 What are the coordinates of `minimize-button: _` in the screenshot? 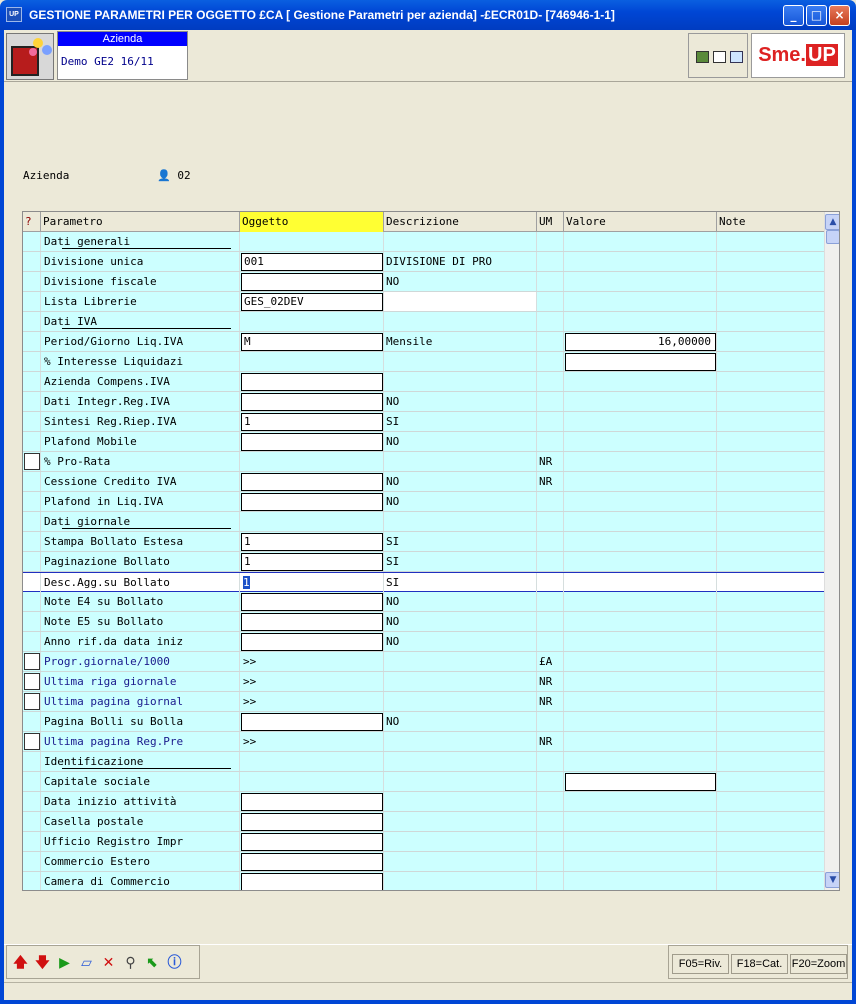 It's located at (793, 15).